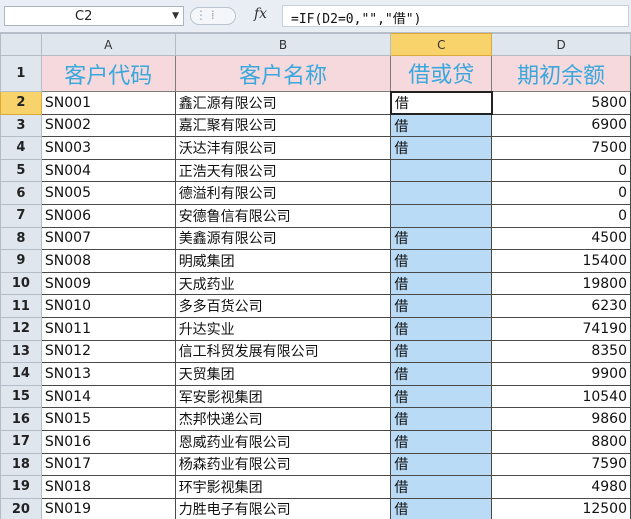  What do you see at coordinates (108, 351) in the screenshot?
I see `cell-customer-code: SN012` at bounding box center [108, 351].